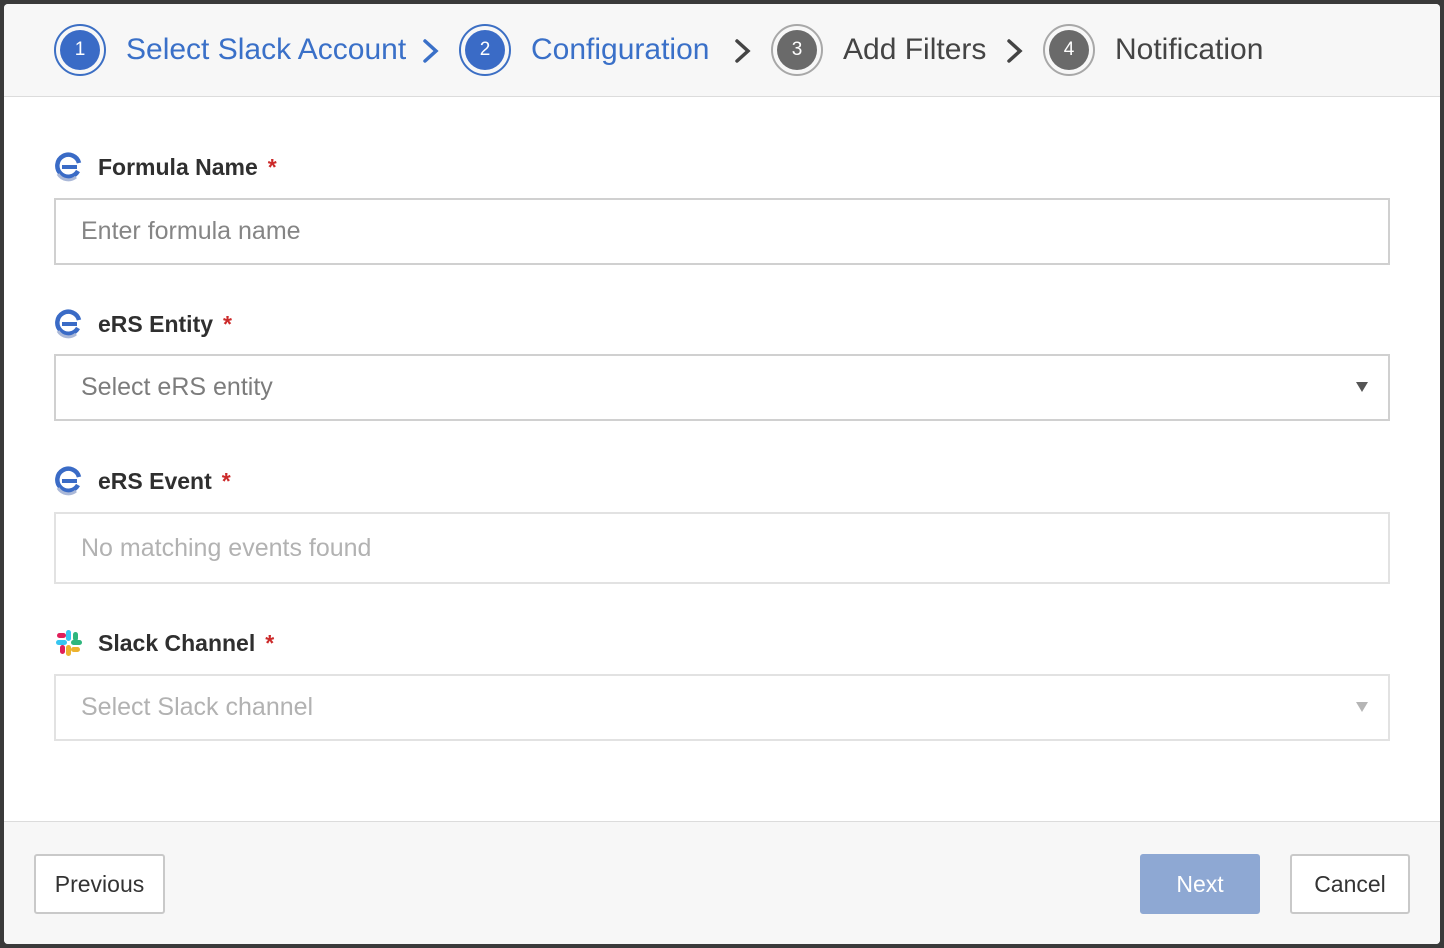 The width and height of the screenshot is (1444, 948). I want to click on step-add-filters: 3 Add Filters, so click(878, 50).